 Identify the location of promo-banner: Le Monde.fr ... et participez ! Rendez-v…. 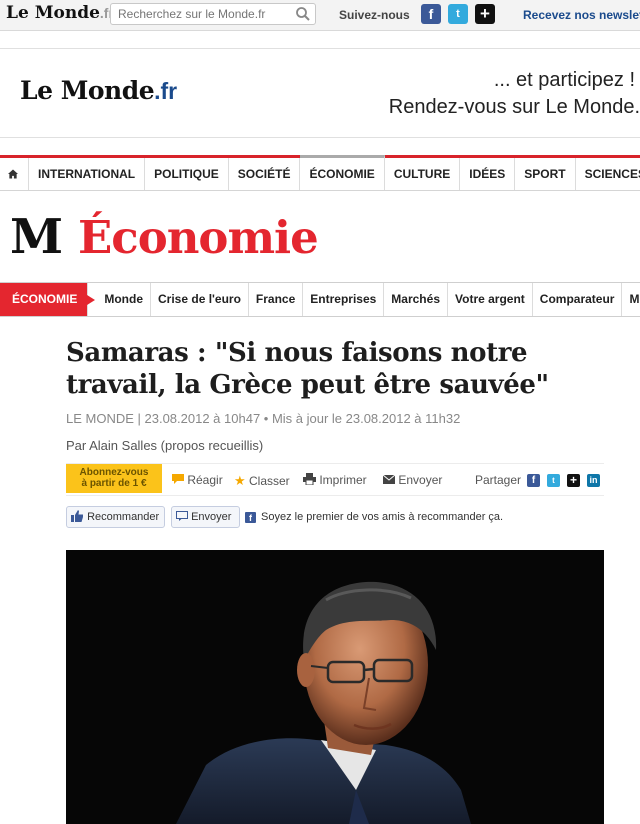
(320, 93).